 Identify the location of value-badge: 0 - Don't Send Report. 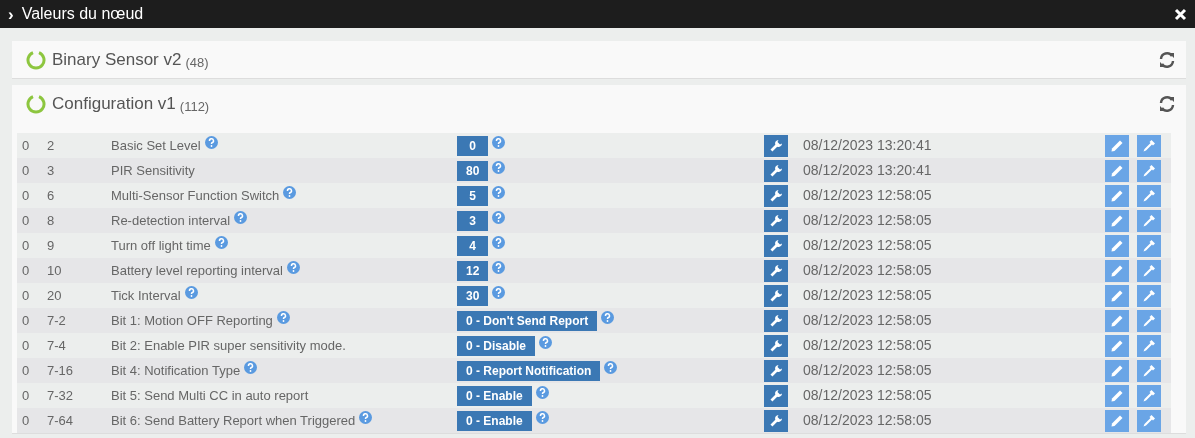
(527, 321).